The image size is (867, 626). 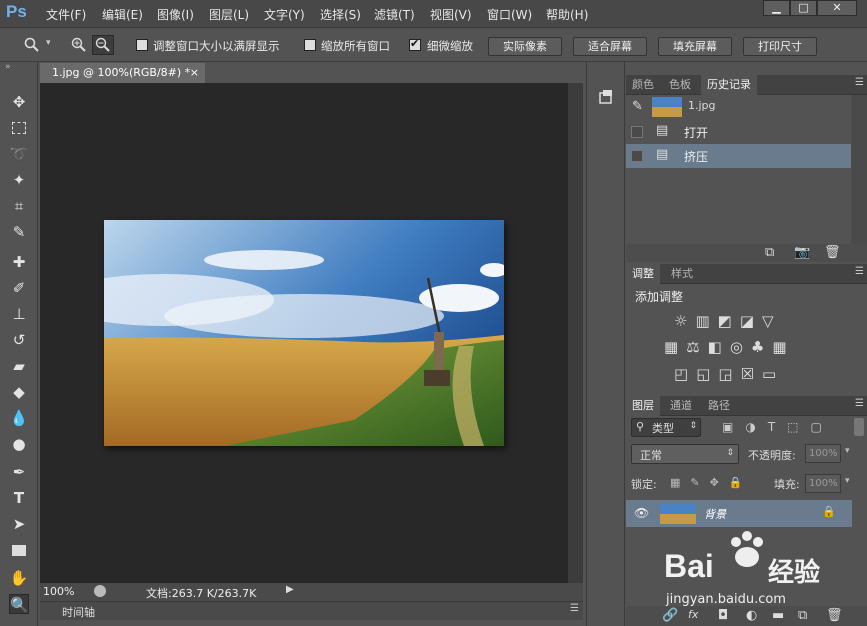 What do you see at coordinates (66, 14) in the screenshot?
I see `menu-file: 文件(F)` at bounding box center [66, 14].